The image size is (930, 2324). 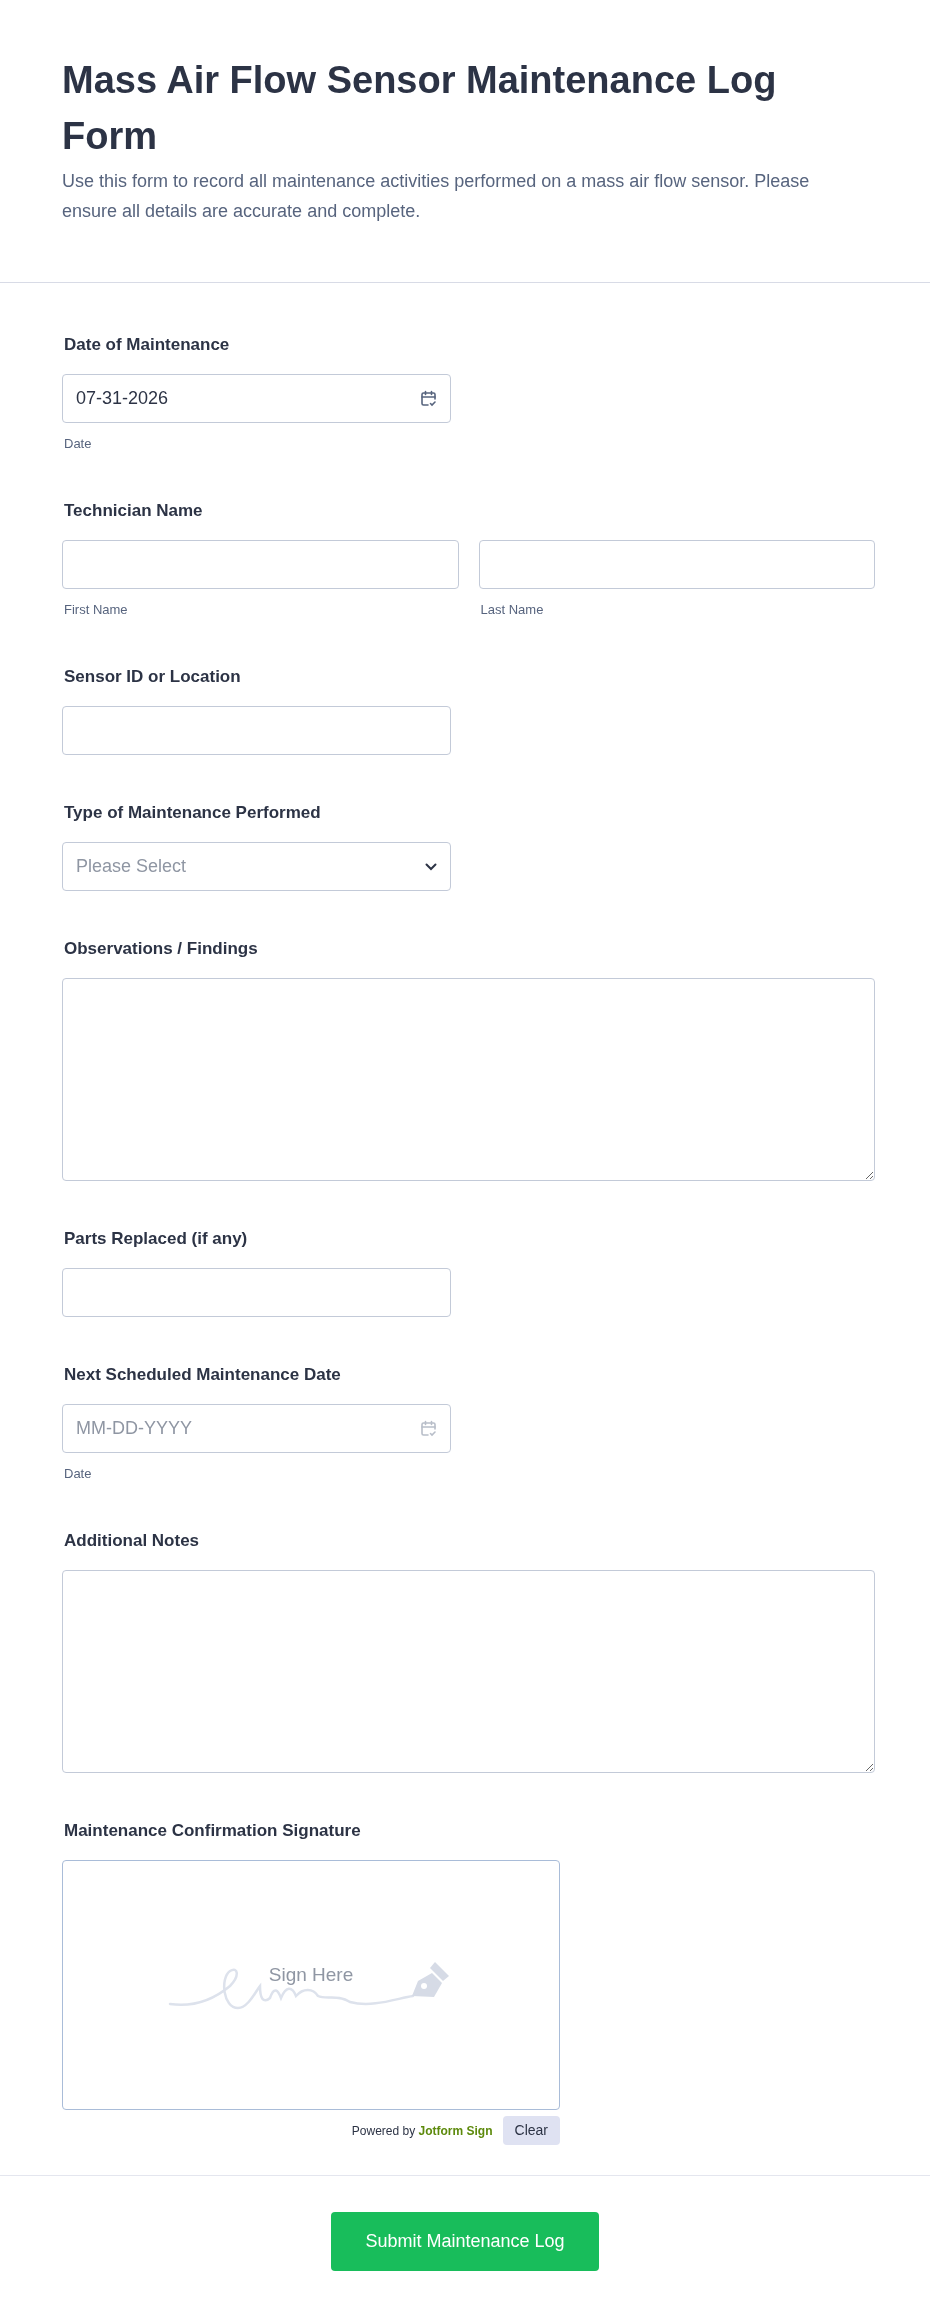 I want to click on signature-pad: Sign Here, so click(x=311, y=1985).